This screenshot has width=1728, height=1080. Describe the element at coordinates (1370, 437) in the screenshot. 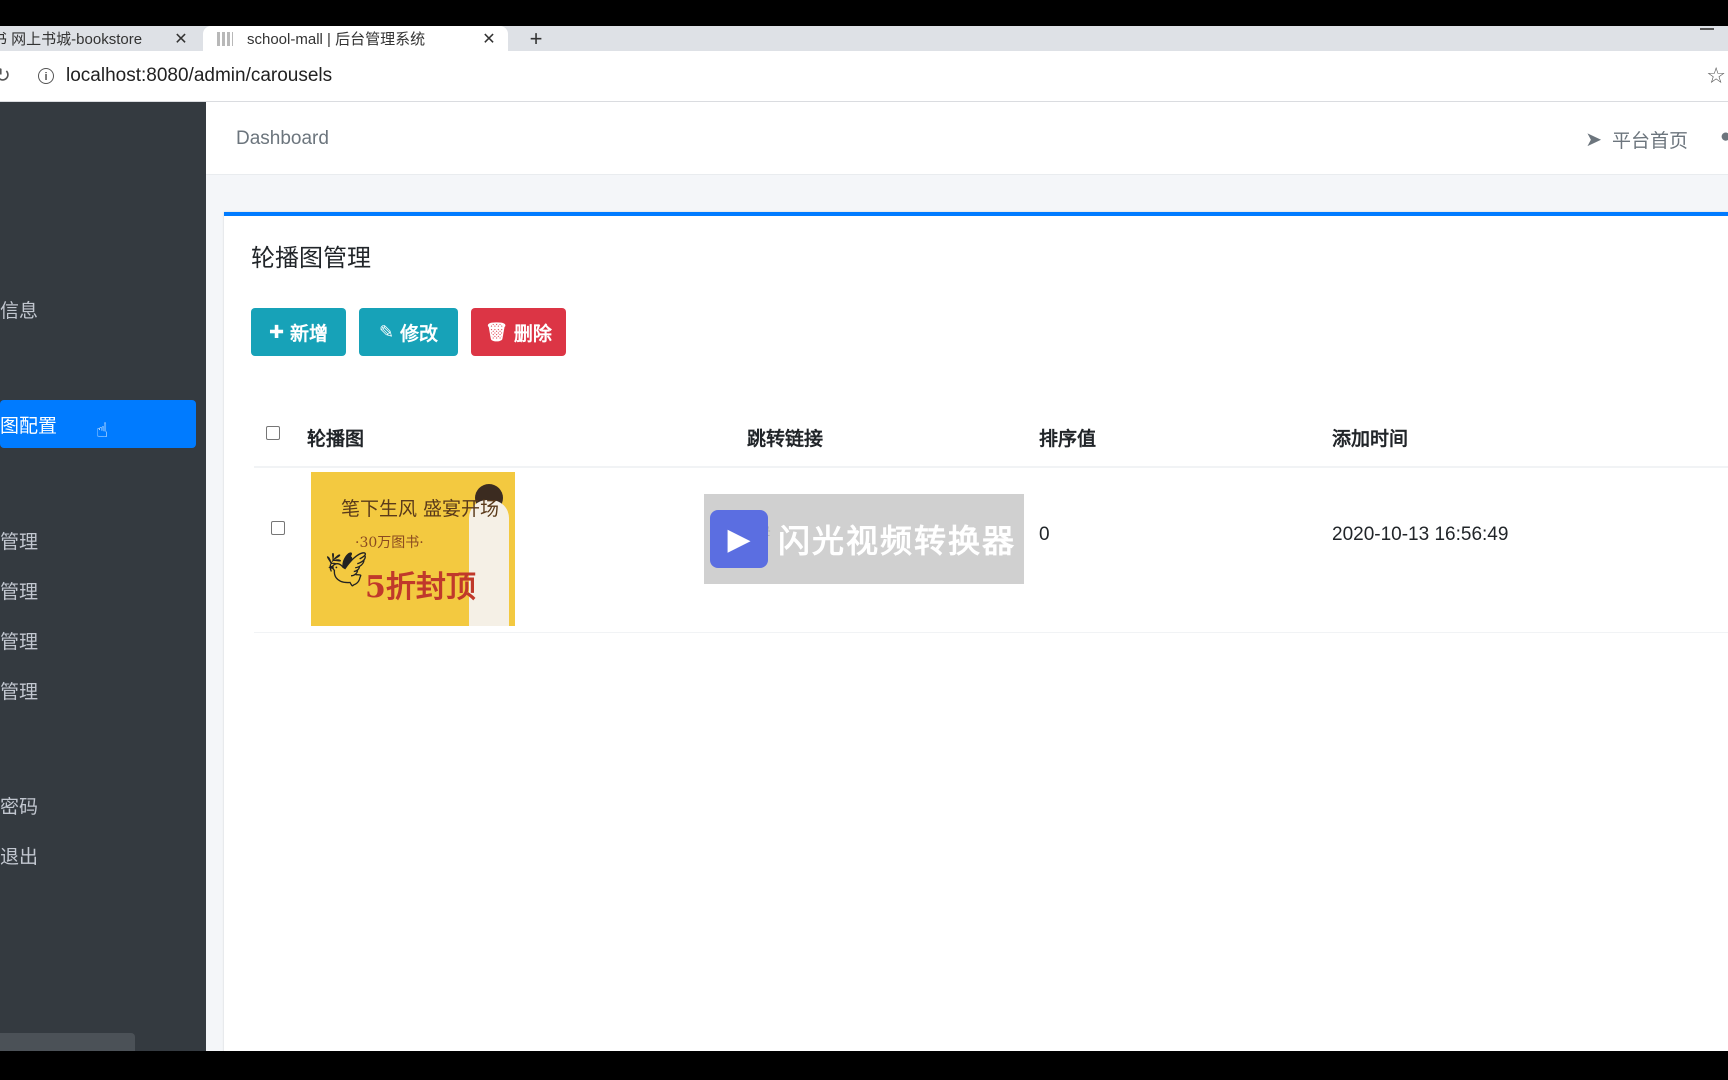

I see `column-header-added: 添加时间` at that location.